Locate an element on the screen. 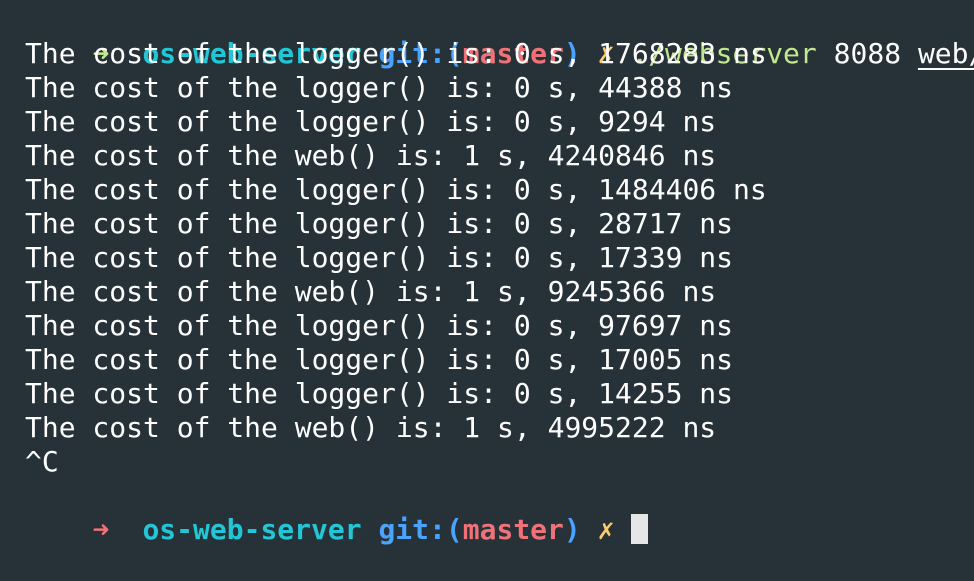 This screenshot has height=581, width=974. git-paren-close: ) is located at coordinates (572, 529).